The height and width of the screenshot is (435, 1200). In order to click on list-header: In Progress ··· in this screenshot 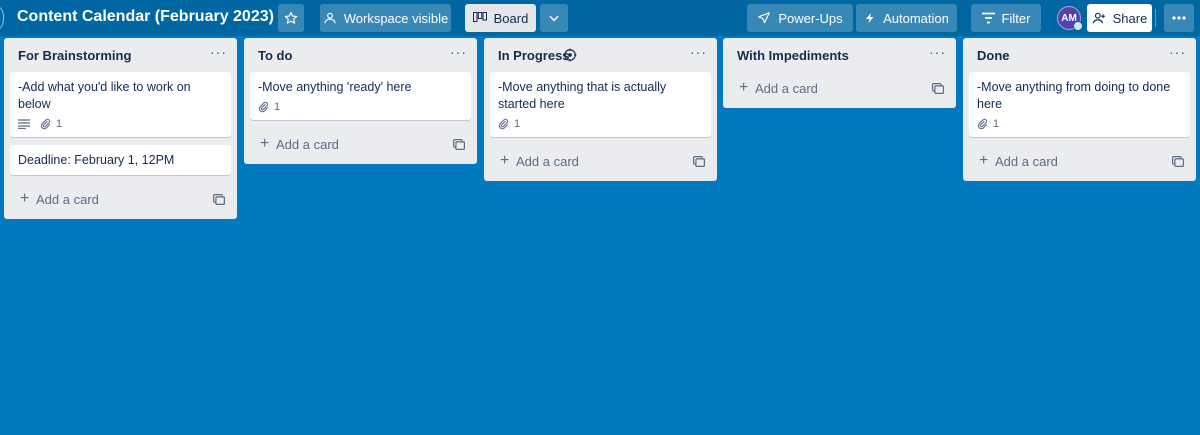, I will do `click(600, 55)`.